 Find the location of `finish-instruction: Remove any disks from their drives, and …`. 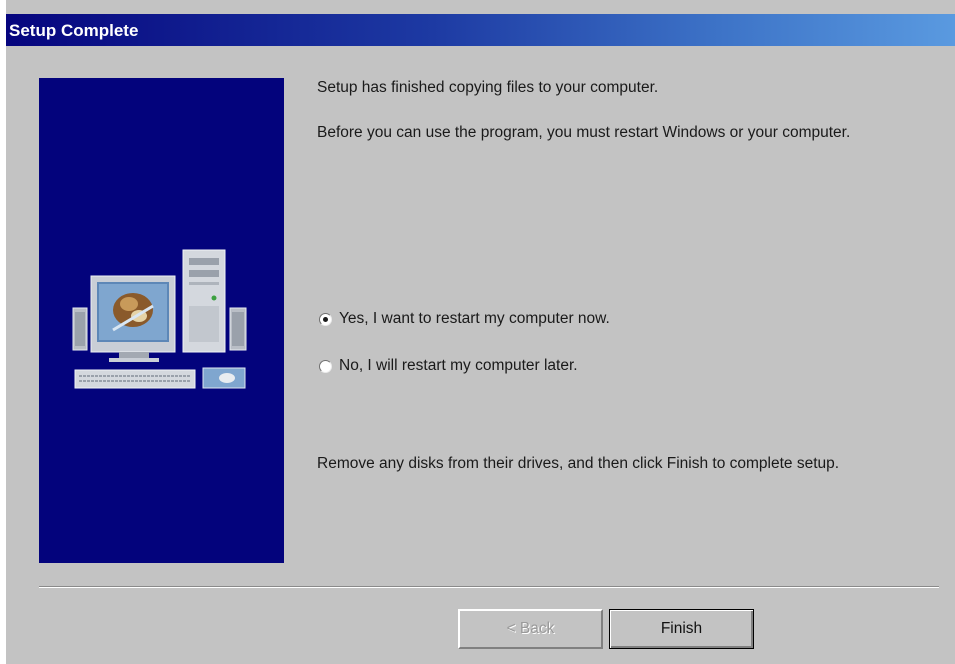

finish-instruction: Remove any disks from their drives, and … is located at coordinates (578, 463).